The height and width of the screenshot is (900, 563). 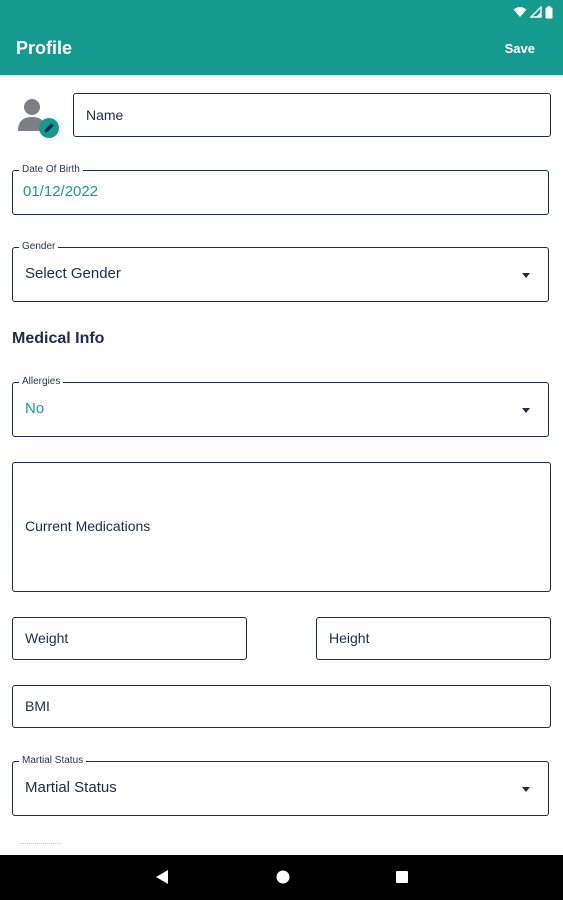 I want to click on allergies-select: Allergies No, so click(x=280, y=406).